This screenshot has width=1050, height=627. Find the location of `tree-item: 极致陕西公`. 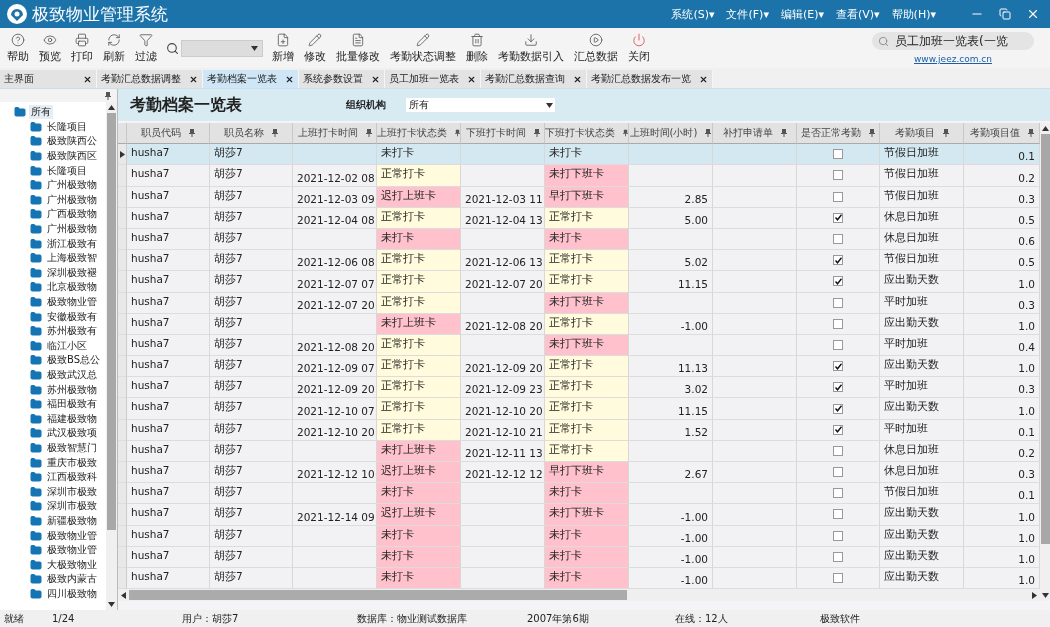

tree-item: 极致陕西公 is located at coordinates (72, 141).